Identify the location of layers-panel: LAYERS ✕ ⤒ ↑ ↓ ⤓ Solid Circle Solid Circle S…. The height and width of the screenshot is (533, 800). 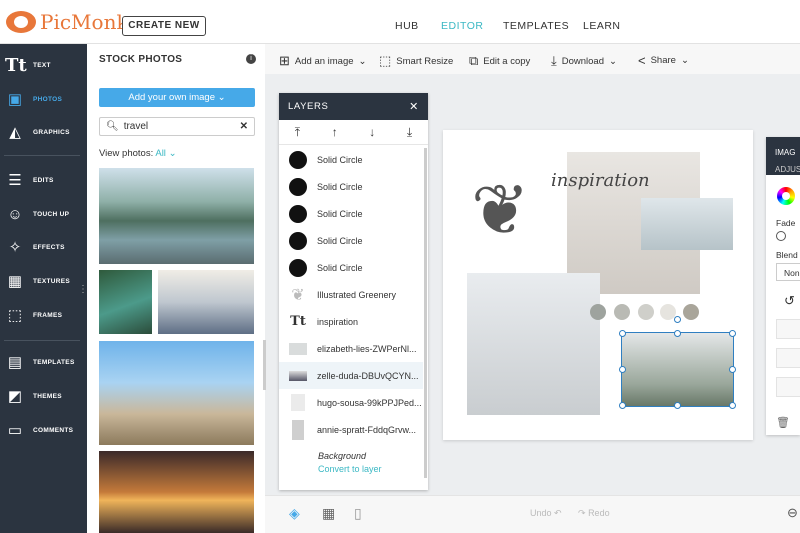
(353, 291).